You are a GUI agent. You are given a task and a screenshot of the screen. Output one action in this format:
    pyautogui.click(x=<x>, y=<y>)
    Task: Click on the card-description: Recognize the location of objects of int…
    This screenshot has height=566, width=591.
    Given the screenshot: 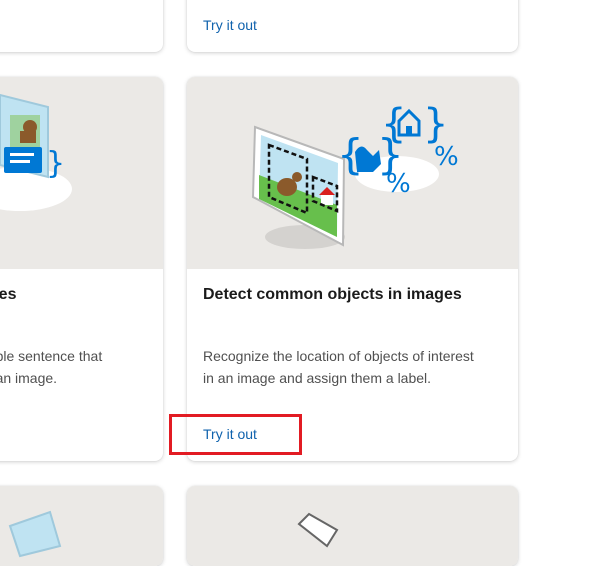 What is the action you would take?
    pyautogui.click(x=338, y=367)
    